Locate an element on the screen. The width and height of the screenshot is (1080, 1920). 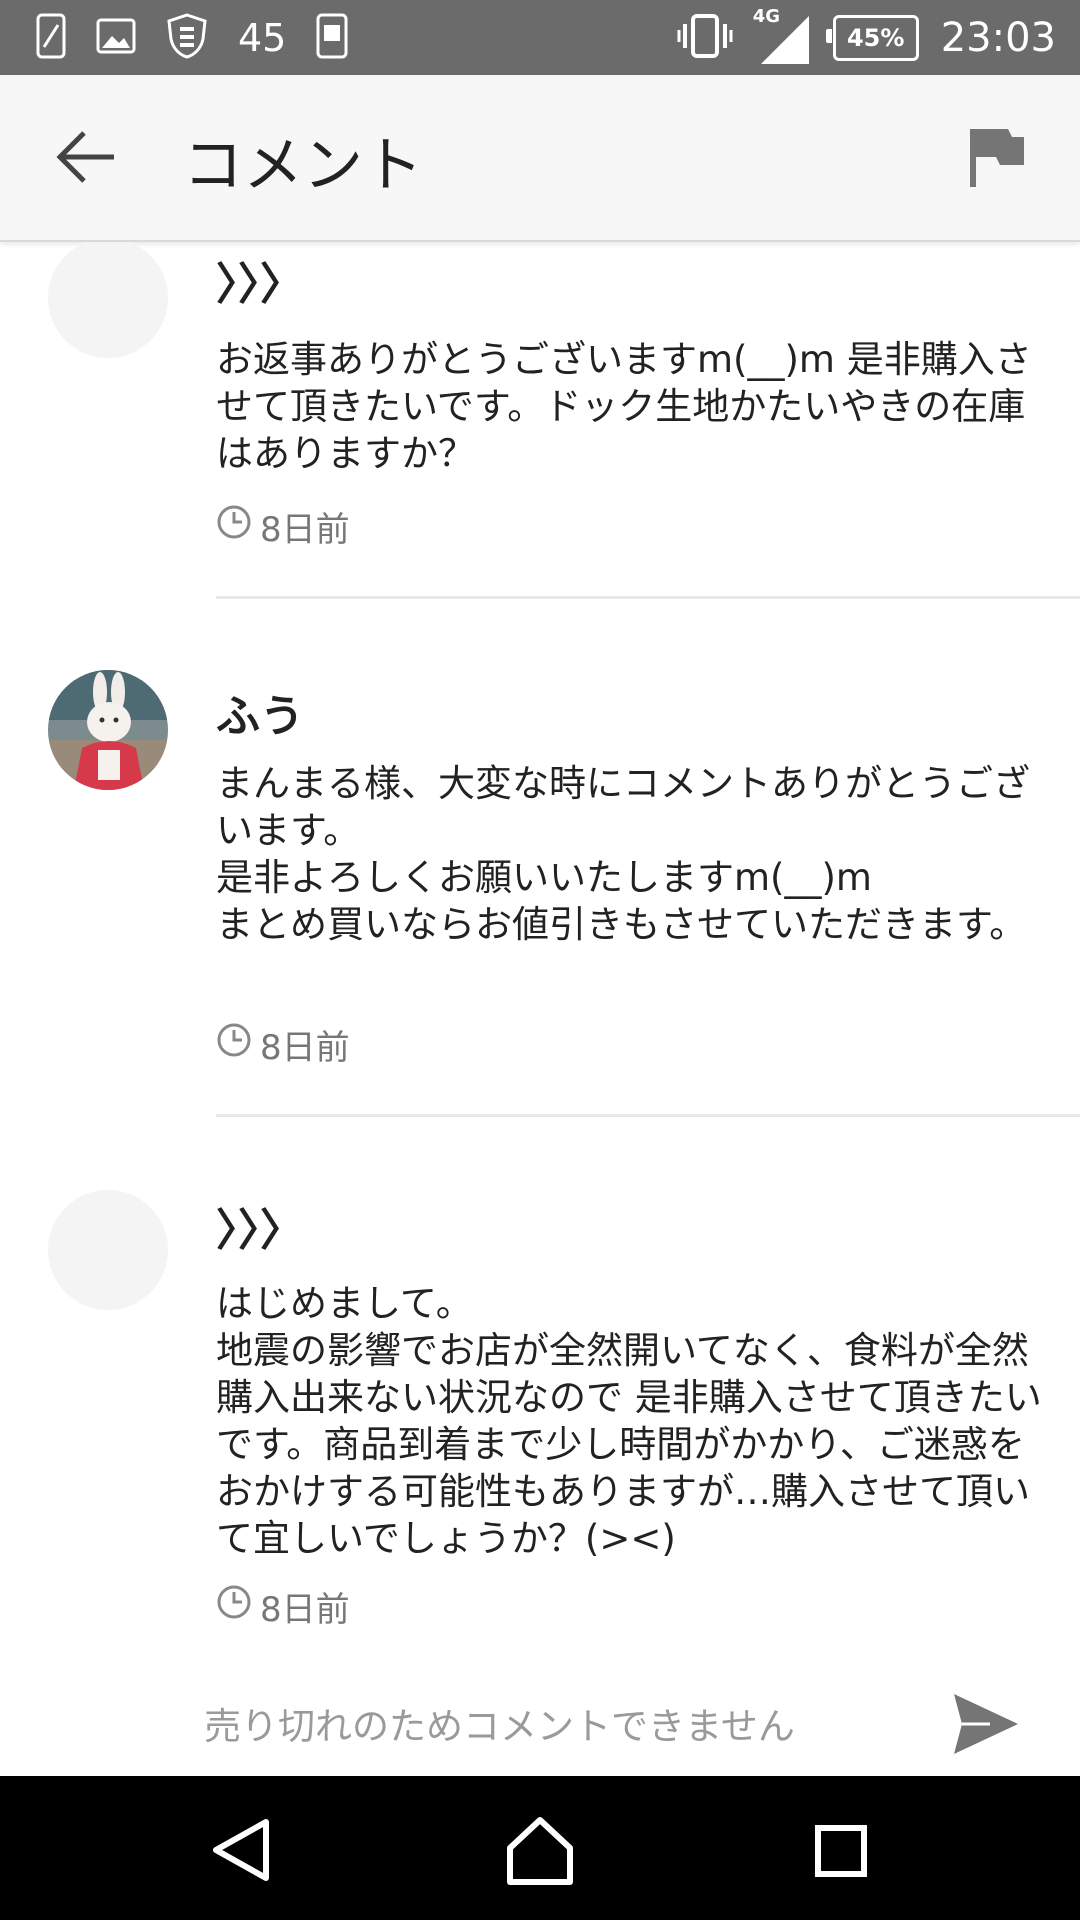
comment-author: ふう is located at coordinates (260, 716).